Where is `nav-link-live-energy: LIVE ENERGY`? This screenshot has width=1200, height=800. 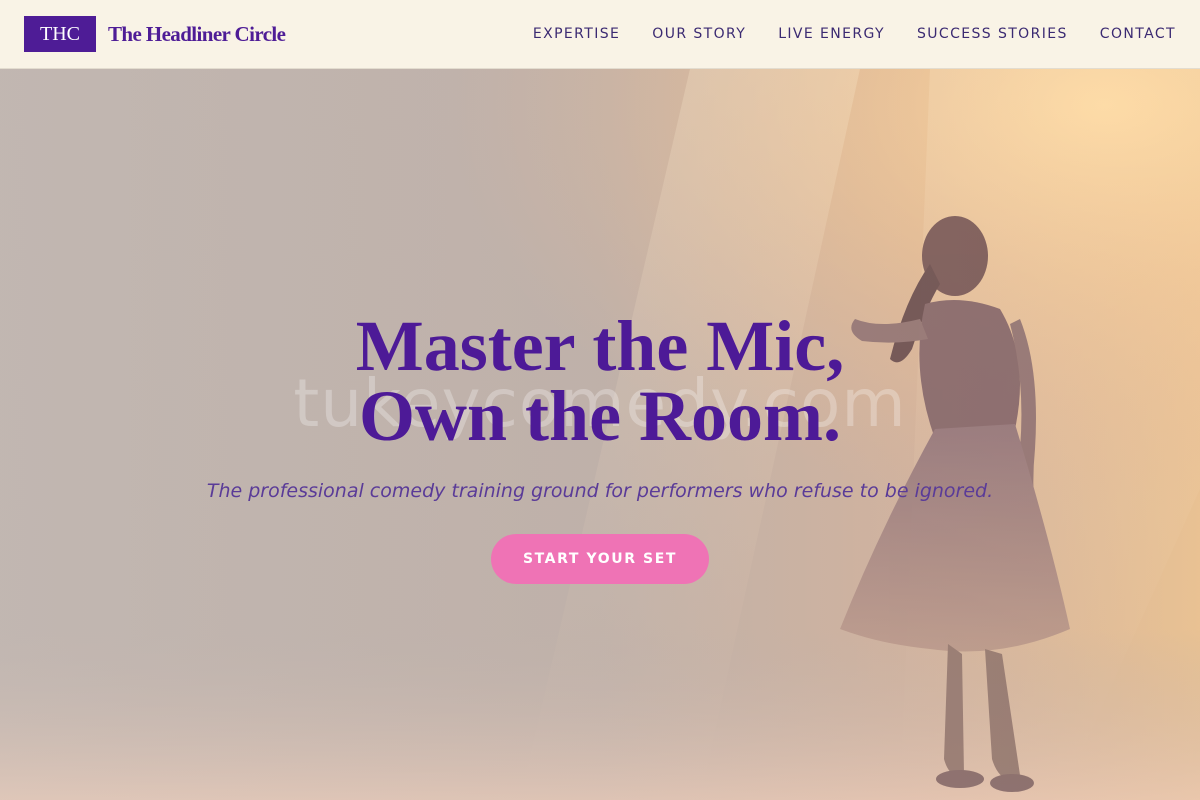
nav-link-live-energy: LIVE ENERGY is located at coordinates (831, 34).